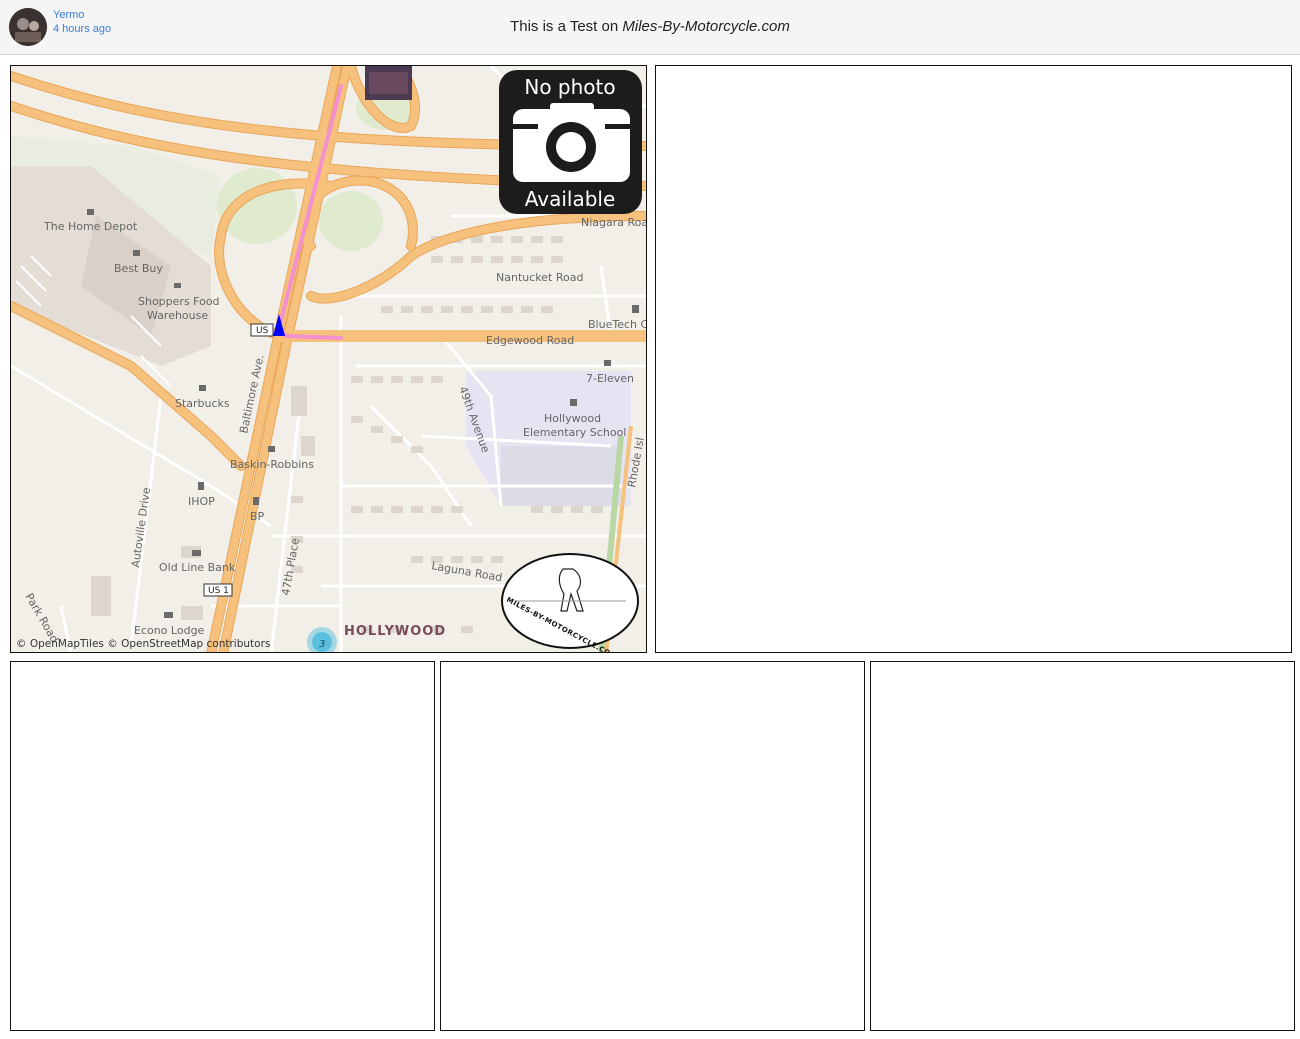 This screenshot has height=1039, width=1300. Describe the element at coordinates (617, 324) in the screenshot. I see `label-bluetech: BlueTech C` at that location.